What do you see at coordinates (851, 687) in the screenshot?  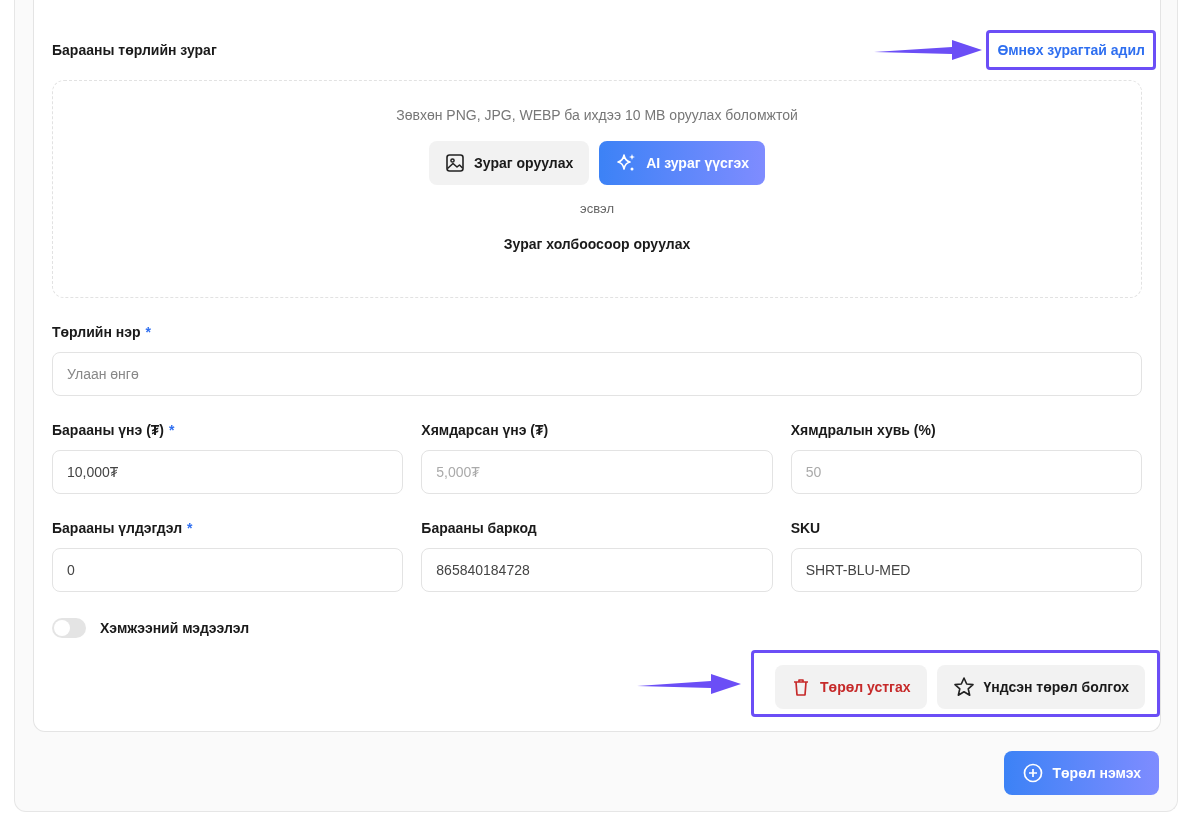 I see `delete-button: Төрөл устгах` at bounding box center [851, 687].